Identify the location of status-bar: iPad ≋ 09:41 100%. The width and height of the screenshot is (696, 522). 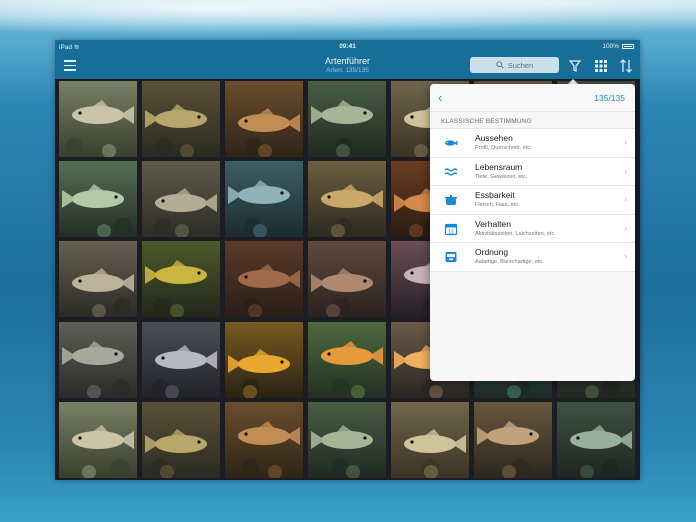
(347, 46).